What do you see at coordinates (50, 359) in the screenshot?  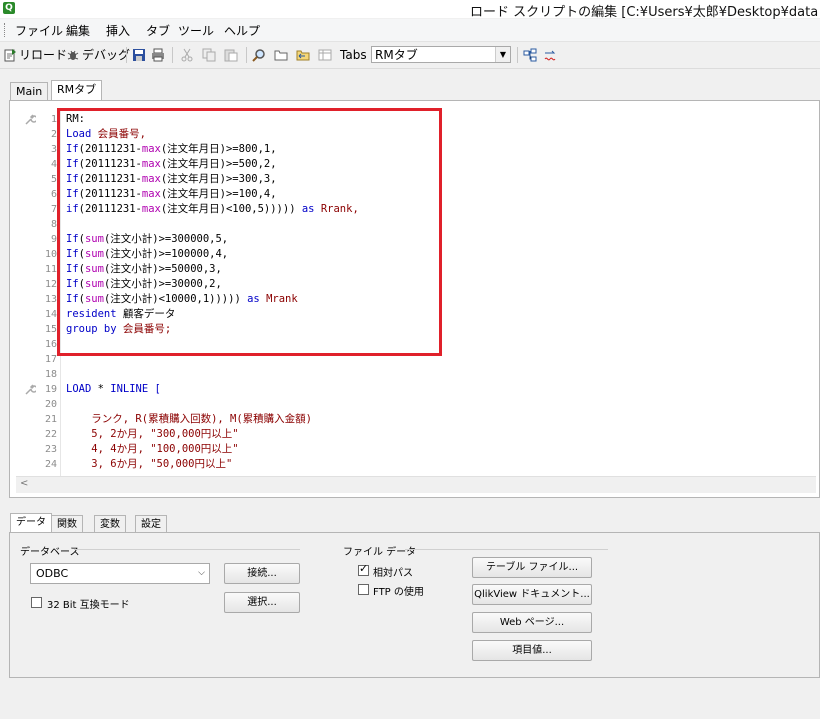 I see `line-number: 17` at bounding box center [50, 359].